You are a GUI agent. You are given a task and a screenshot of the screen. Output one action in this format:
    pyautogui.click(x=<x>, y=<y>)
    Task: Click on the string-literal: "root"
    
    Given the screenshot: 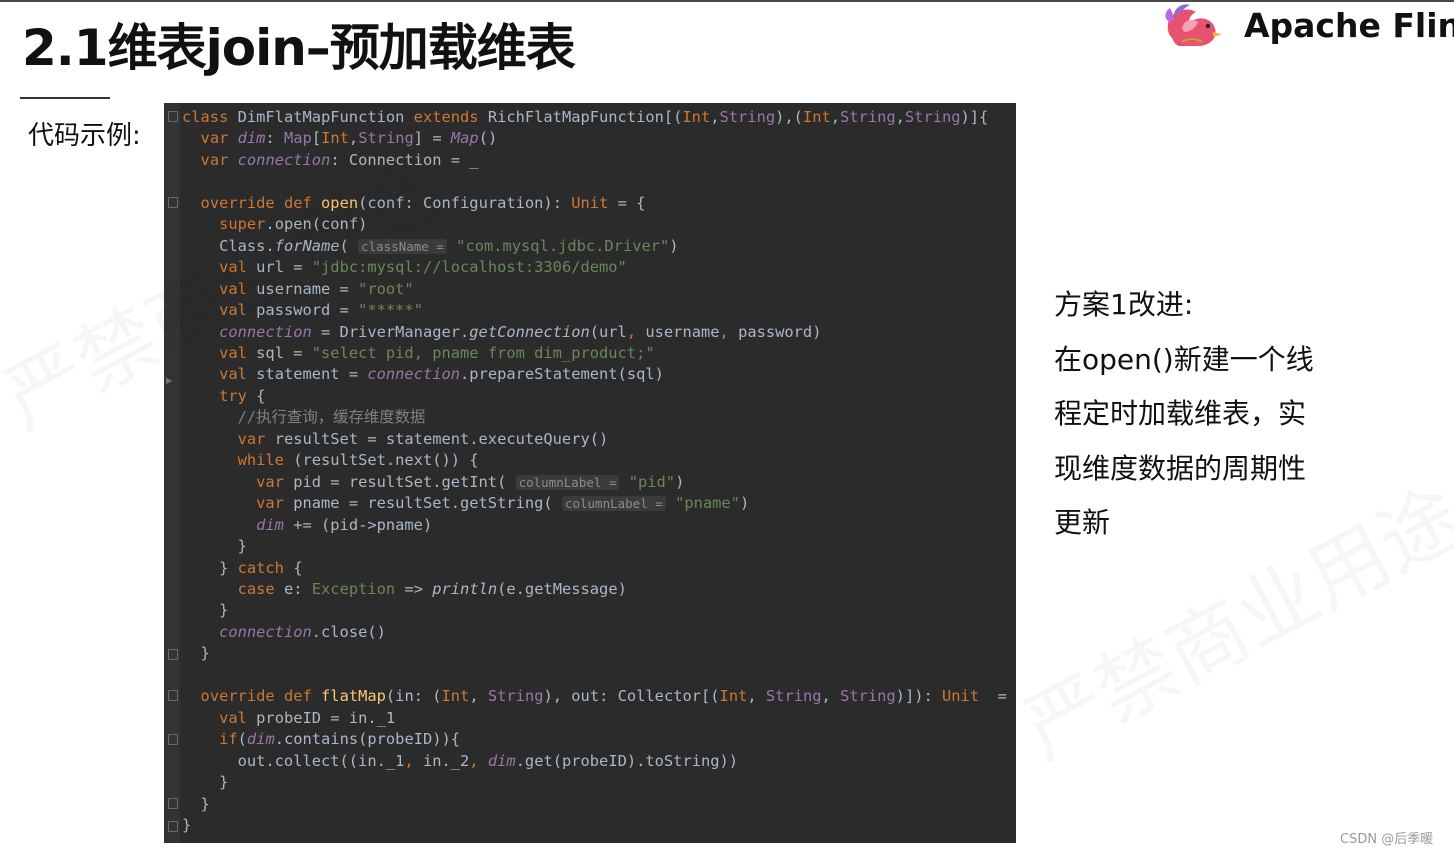 What is the action you would take?
    pyautogui.click(x=386, y=288)
    